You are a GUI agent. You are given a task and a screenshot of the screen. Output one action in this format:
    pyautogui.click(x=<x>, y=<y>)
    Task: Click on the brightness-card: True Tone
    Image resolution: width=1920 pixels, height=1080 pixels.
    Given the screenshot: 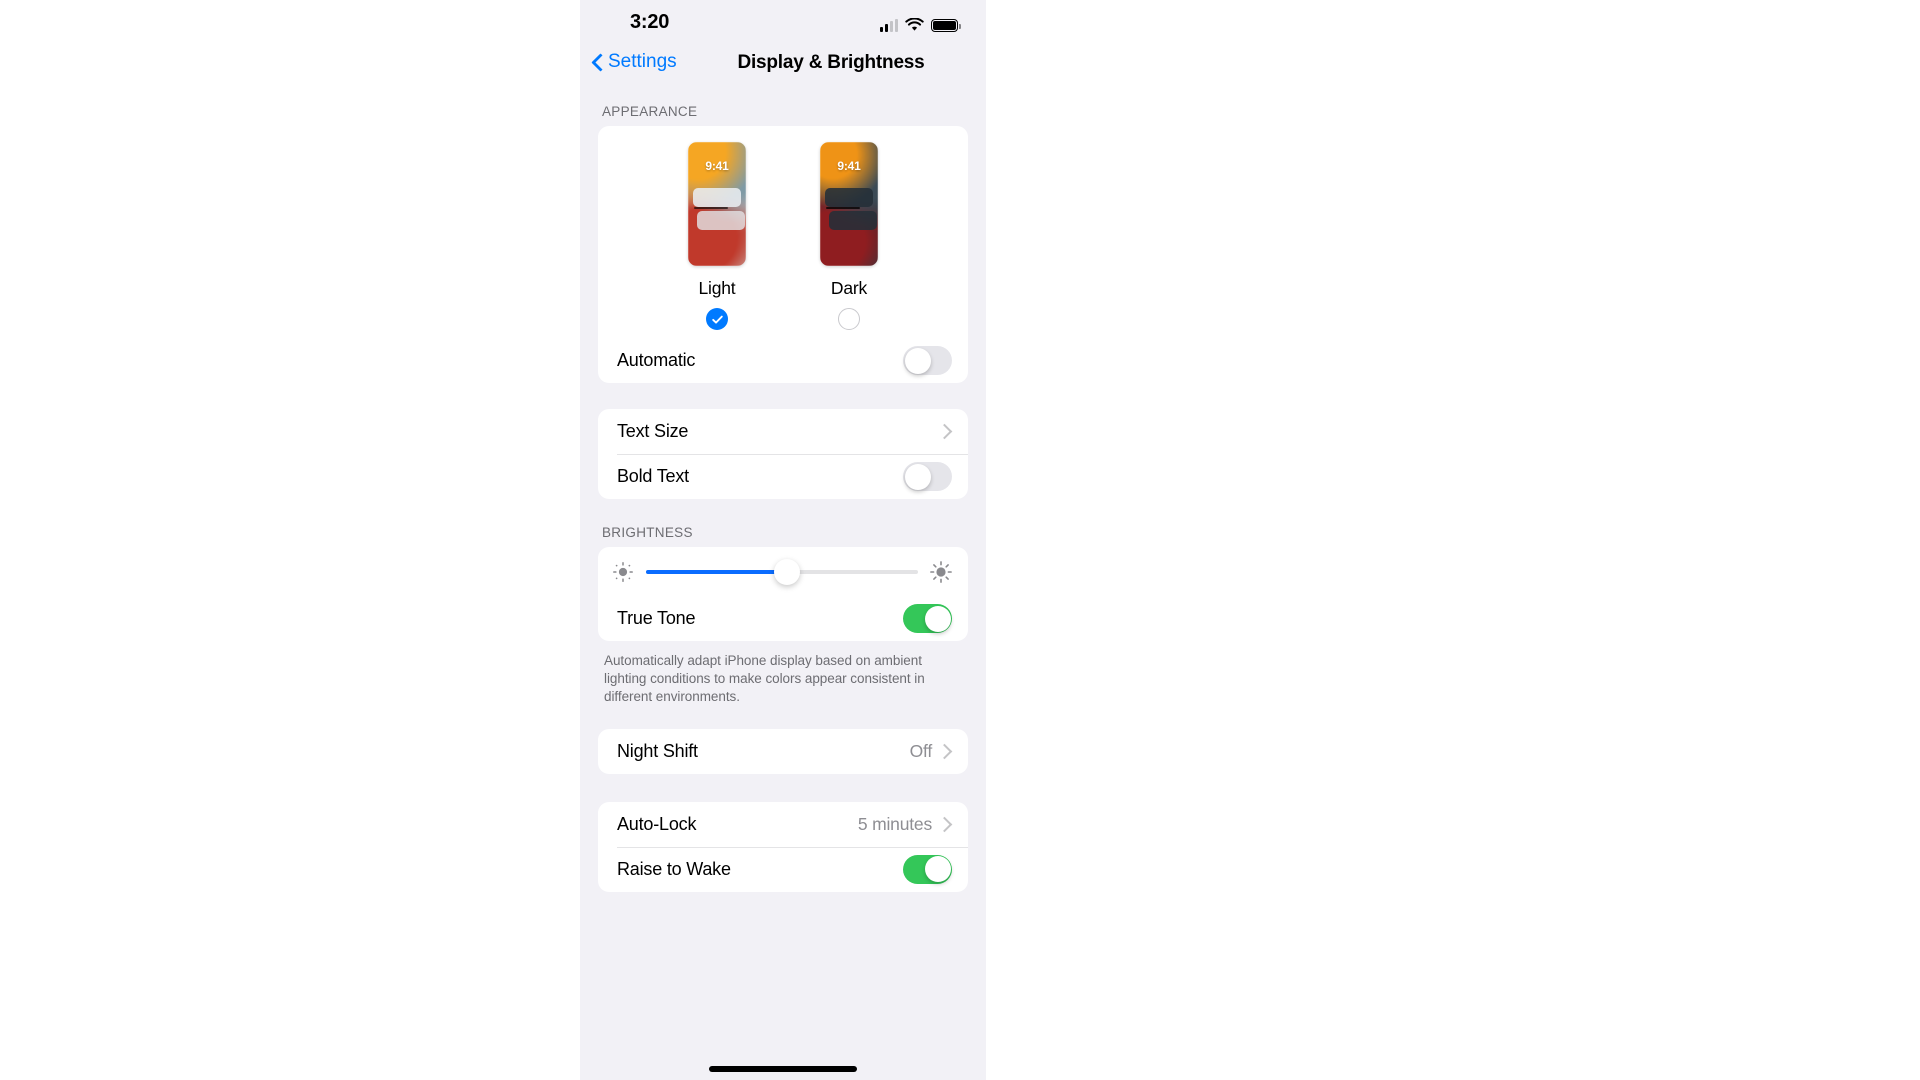 What is the action you would take?
    pyautogui.click(x=783, y=594)
    